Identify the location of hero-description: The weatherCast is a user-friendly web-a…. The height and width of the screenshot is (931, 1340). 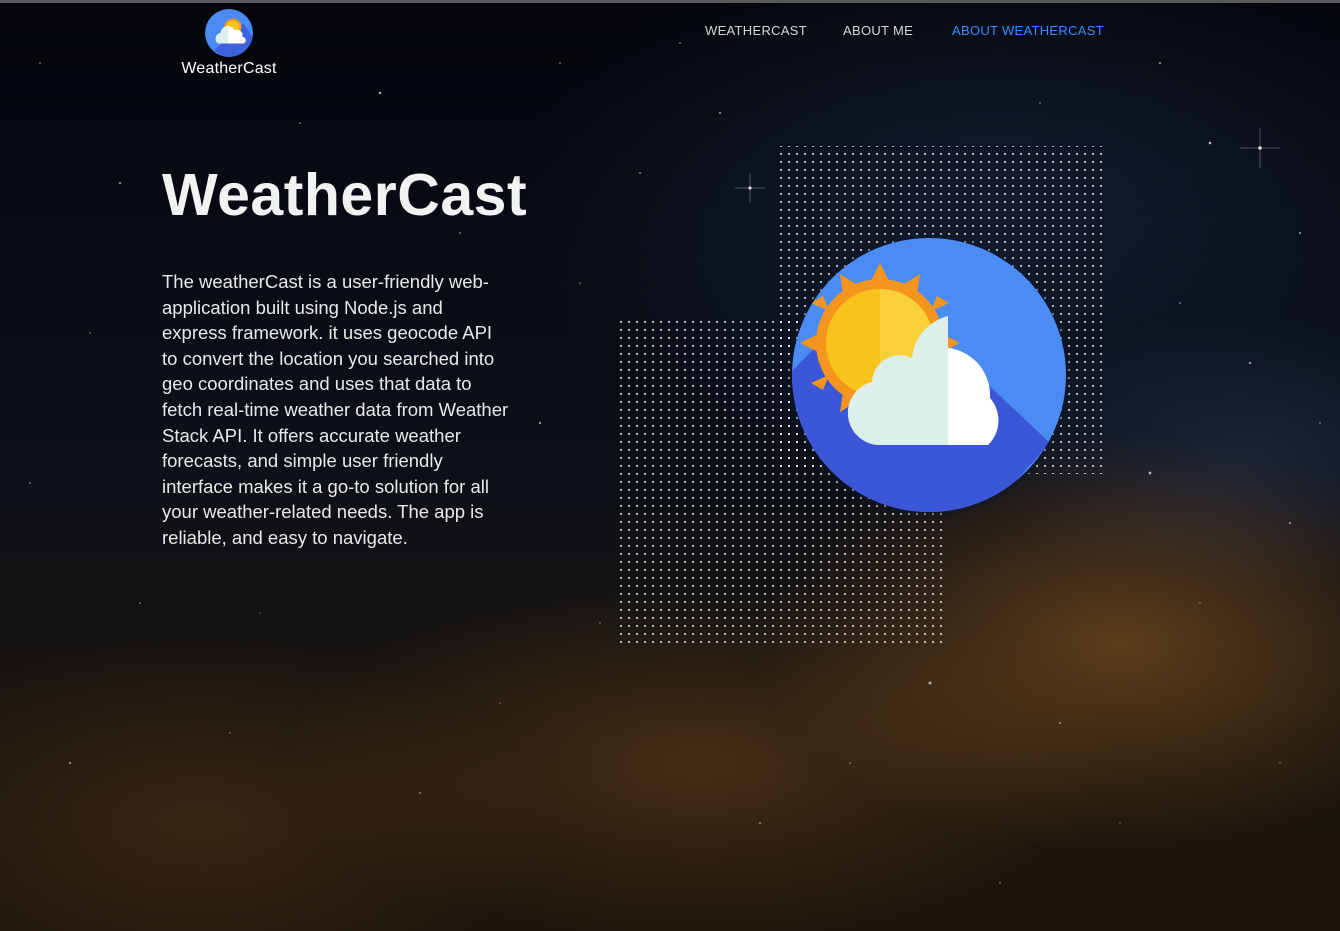
(335, 409).